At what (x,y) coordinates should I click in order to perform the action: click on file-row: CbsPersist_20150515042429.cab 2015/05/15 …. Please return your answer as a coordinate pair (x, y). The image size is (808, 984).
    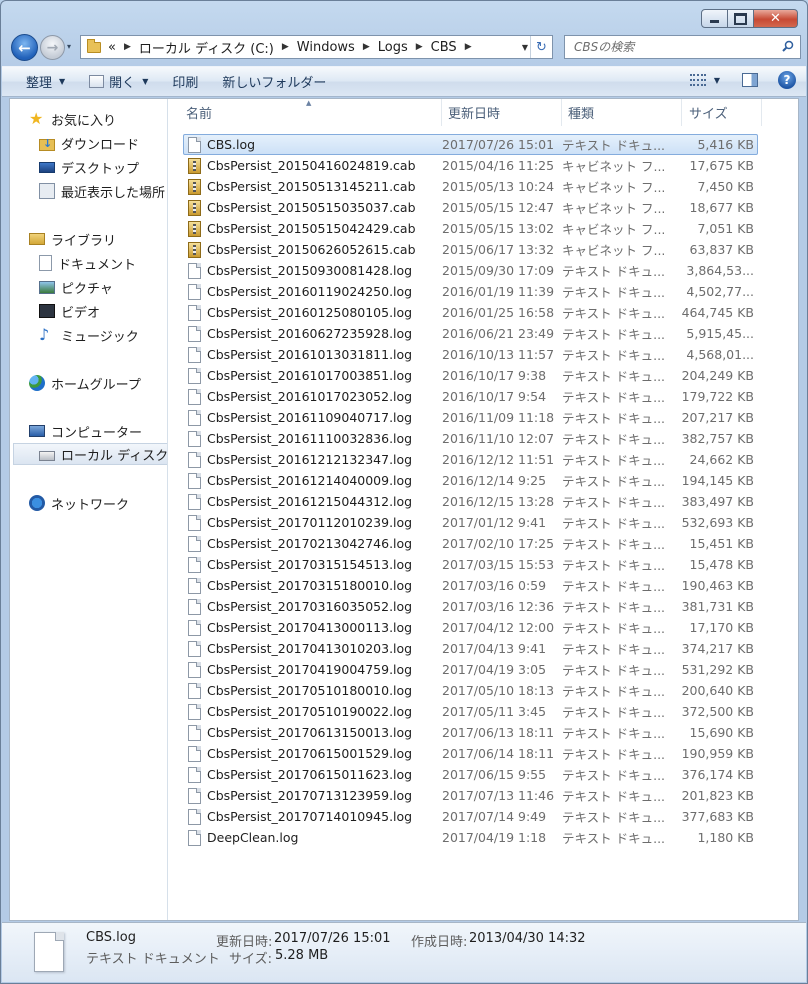
    Looking at the image, I should click on (470, 228).